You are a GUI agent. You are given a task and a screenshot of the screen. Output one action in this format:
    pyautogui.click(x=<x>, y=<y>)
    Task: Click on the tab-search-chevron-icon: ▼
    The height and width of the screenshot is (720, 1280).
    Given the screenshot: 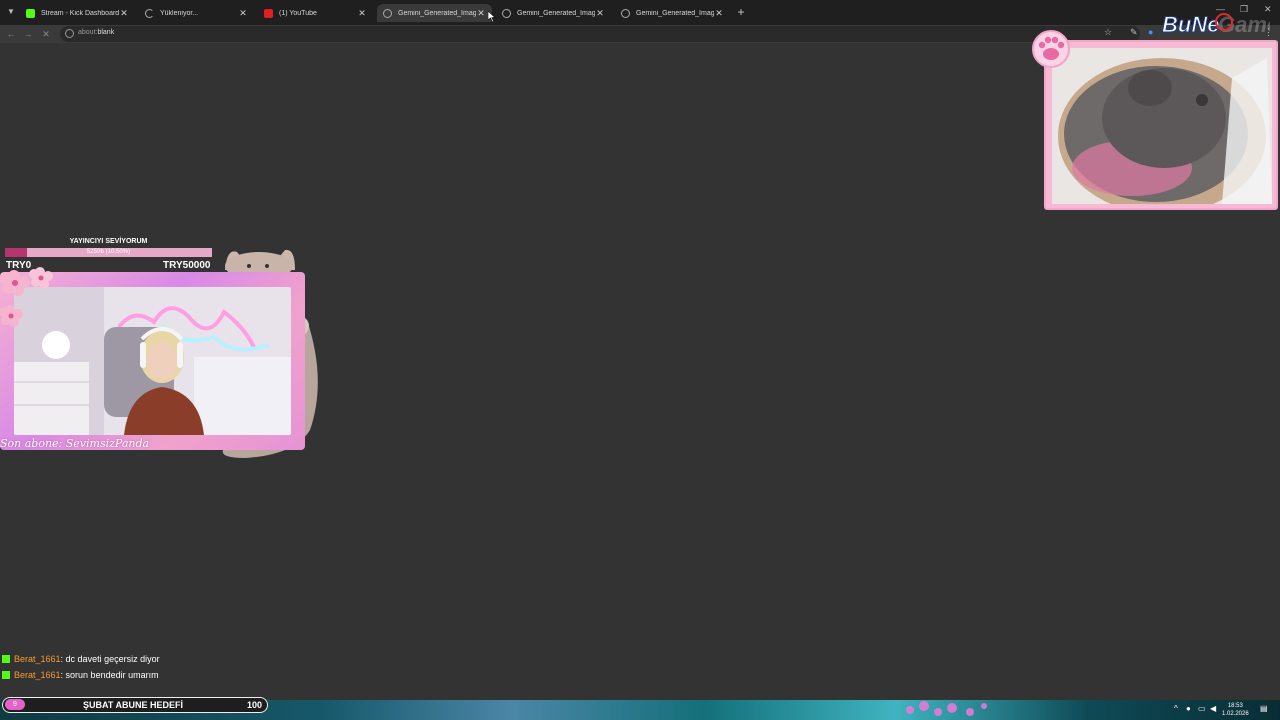 What is the action you would take?
    pyautogui.click(x=11, y=12)
    